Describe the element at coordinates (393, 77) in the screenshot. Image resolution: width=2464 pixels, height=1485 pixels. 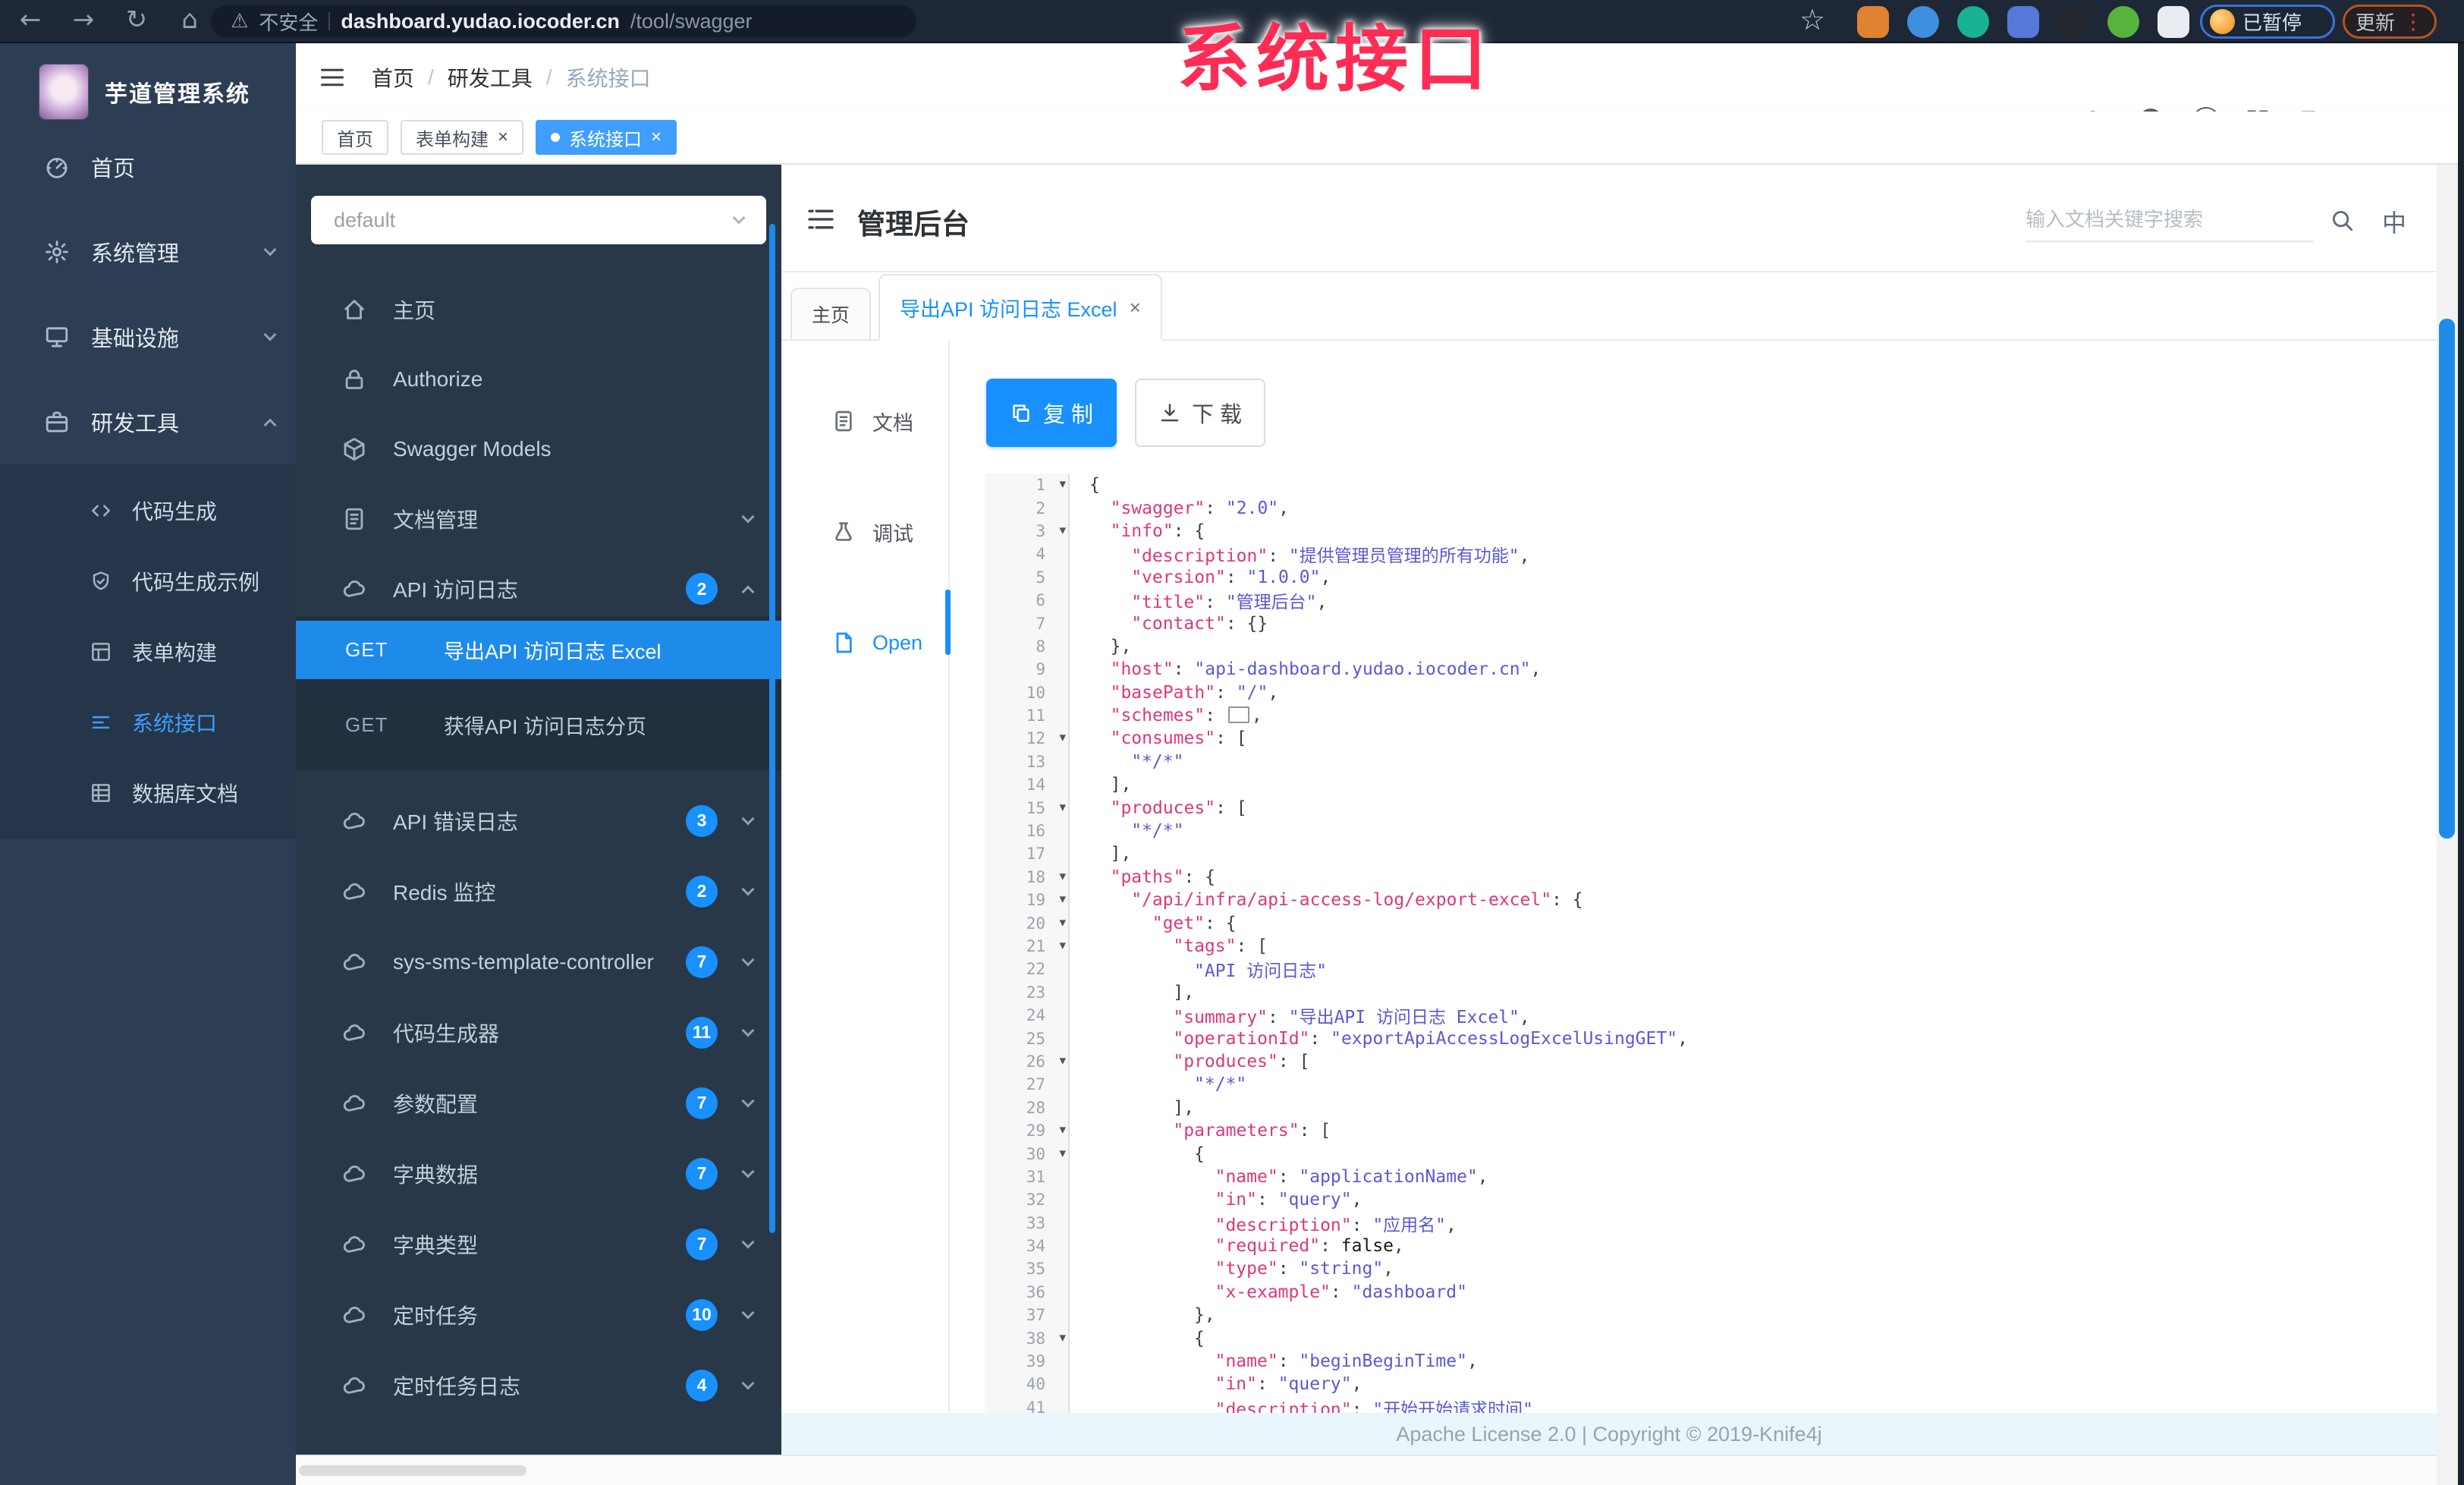
I see `breadcrumb-item: 首页` at that location.